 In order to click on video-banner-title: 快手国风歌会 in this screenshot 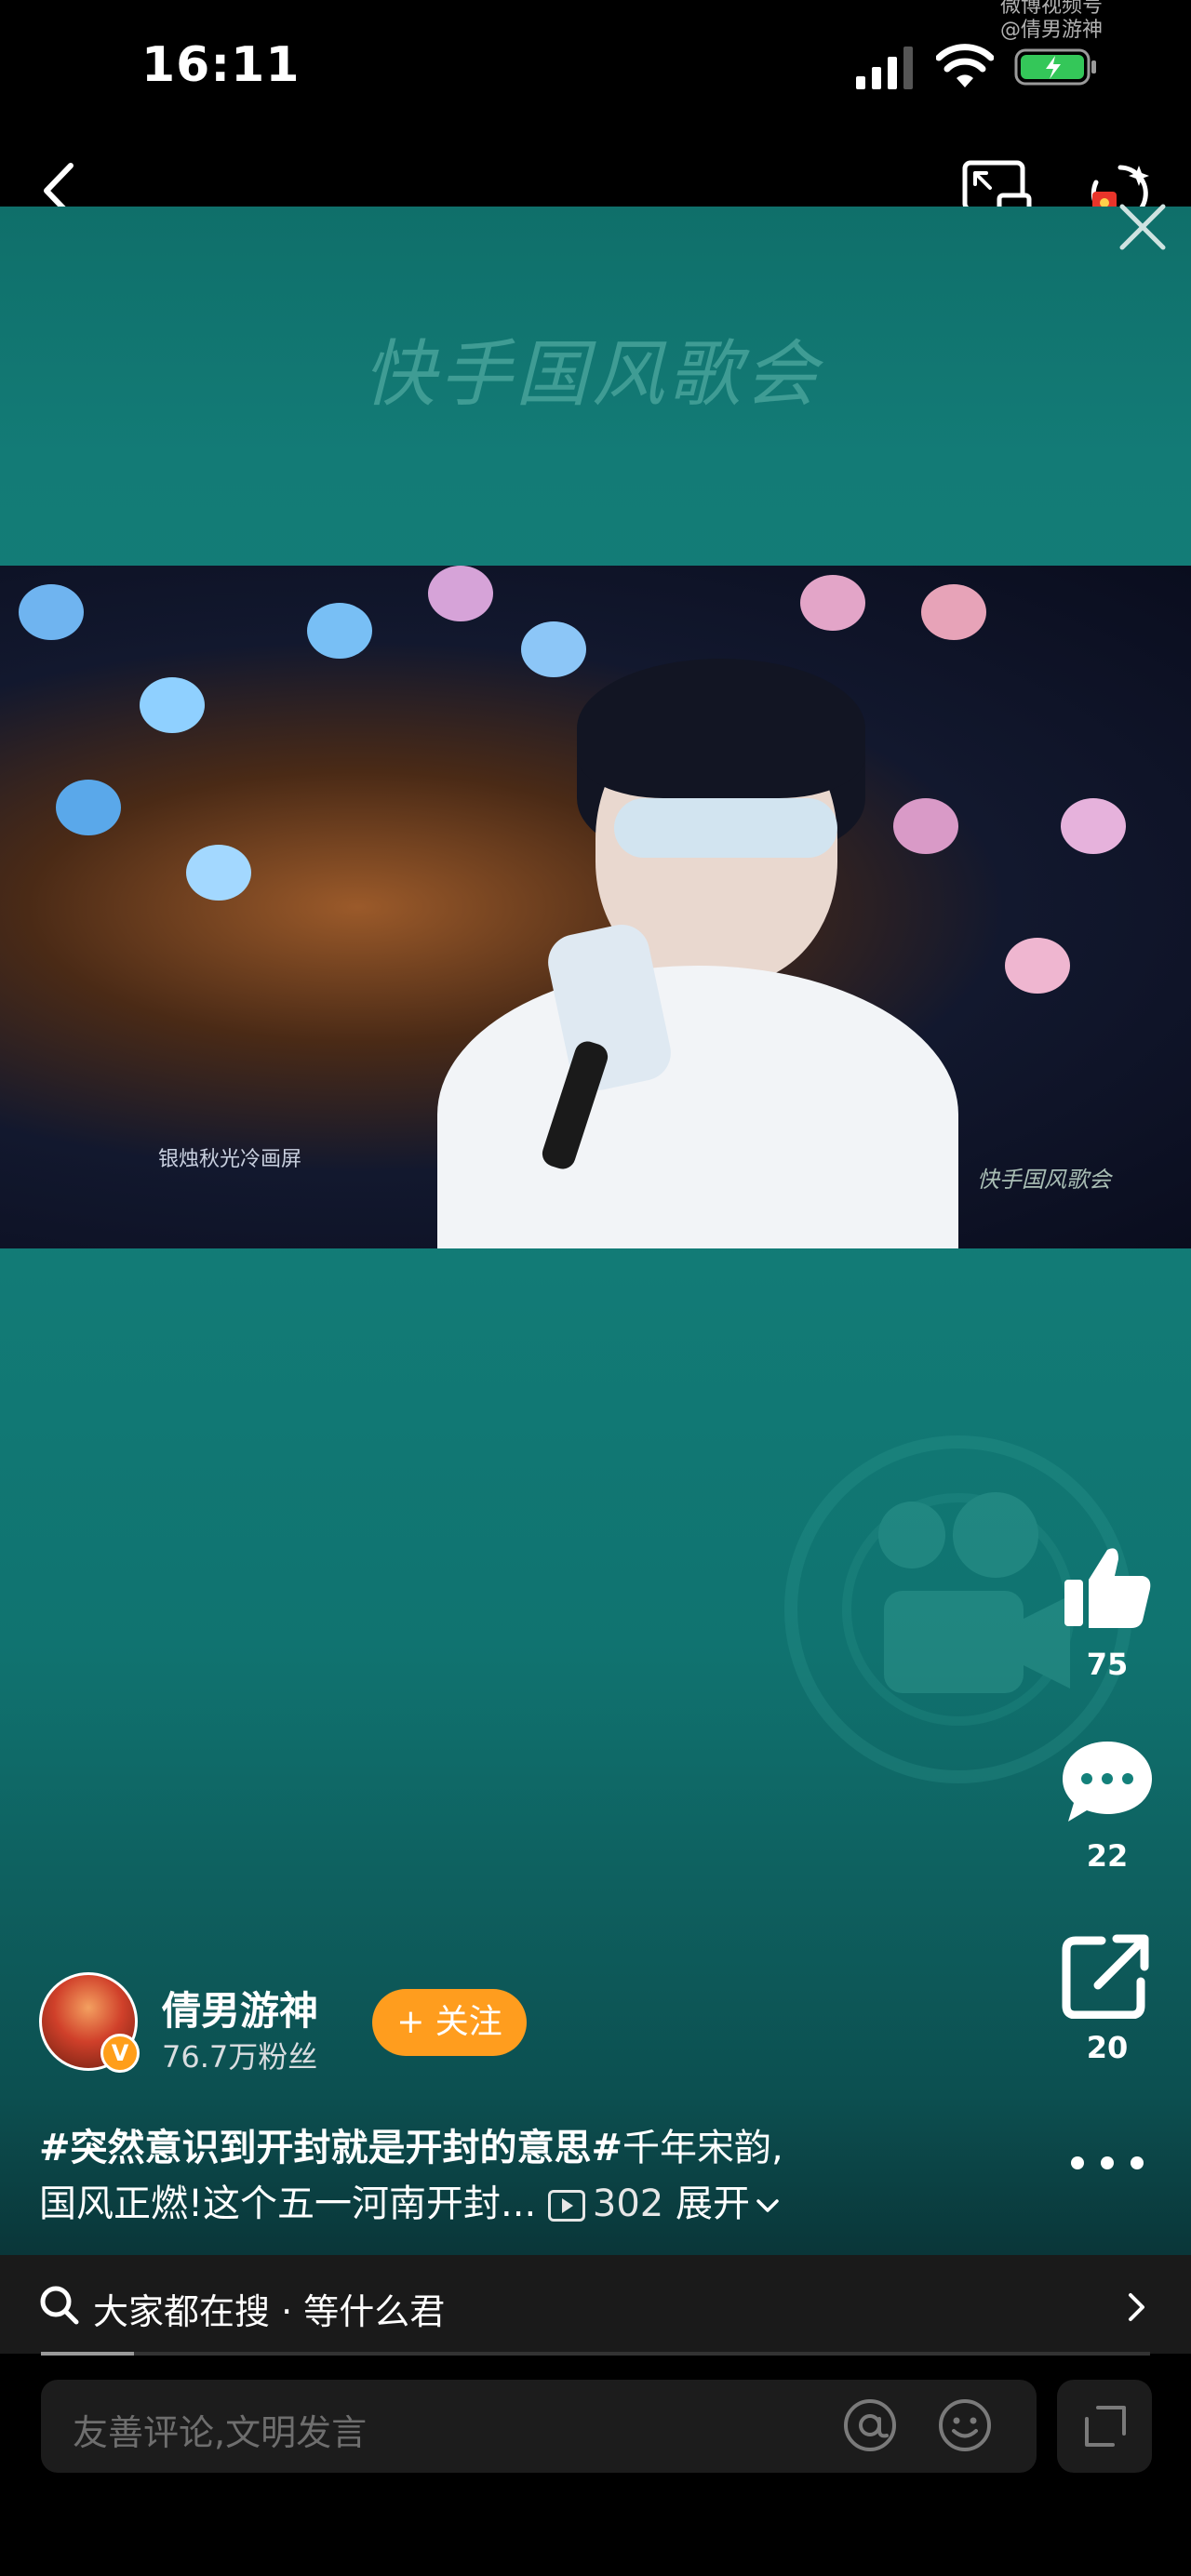, I will do `click(592, 375)`.